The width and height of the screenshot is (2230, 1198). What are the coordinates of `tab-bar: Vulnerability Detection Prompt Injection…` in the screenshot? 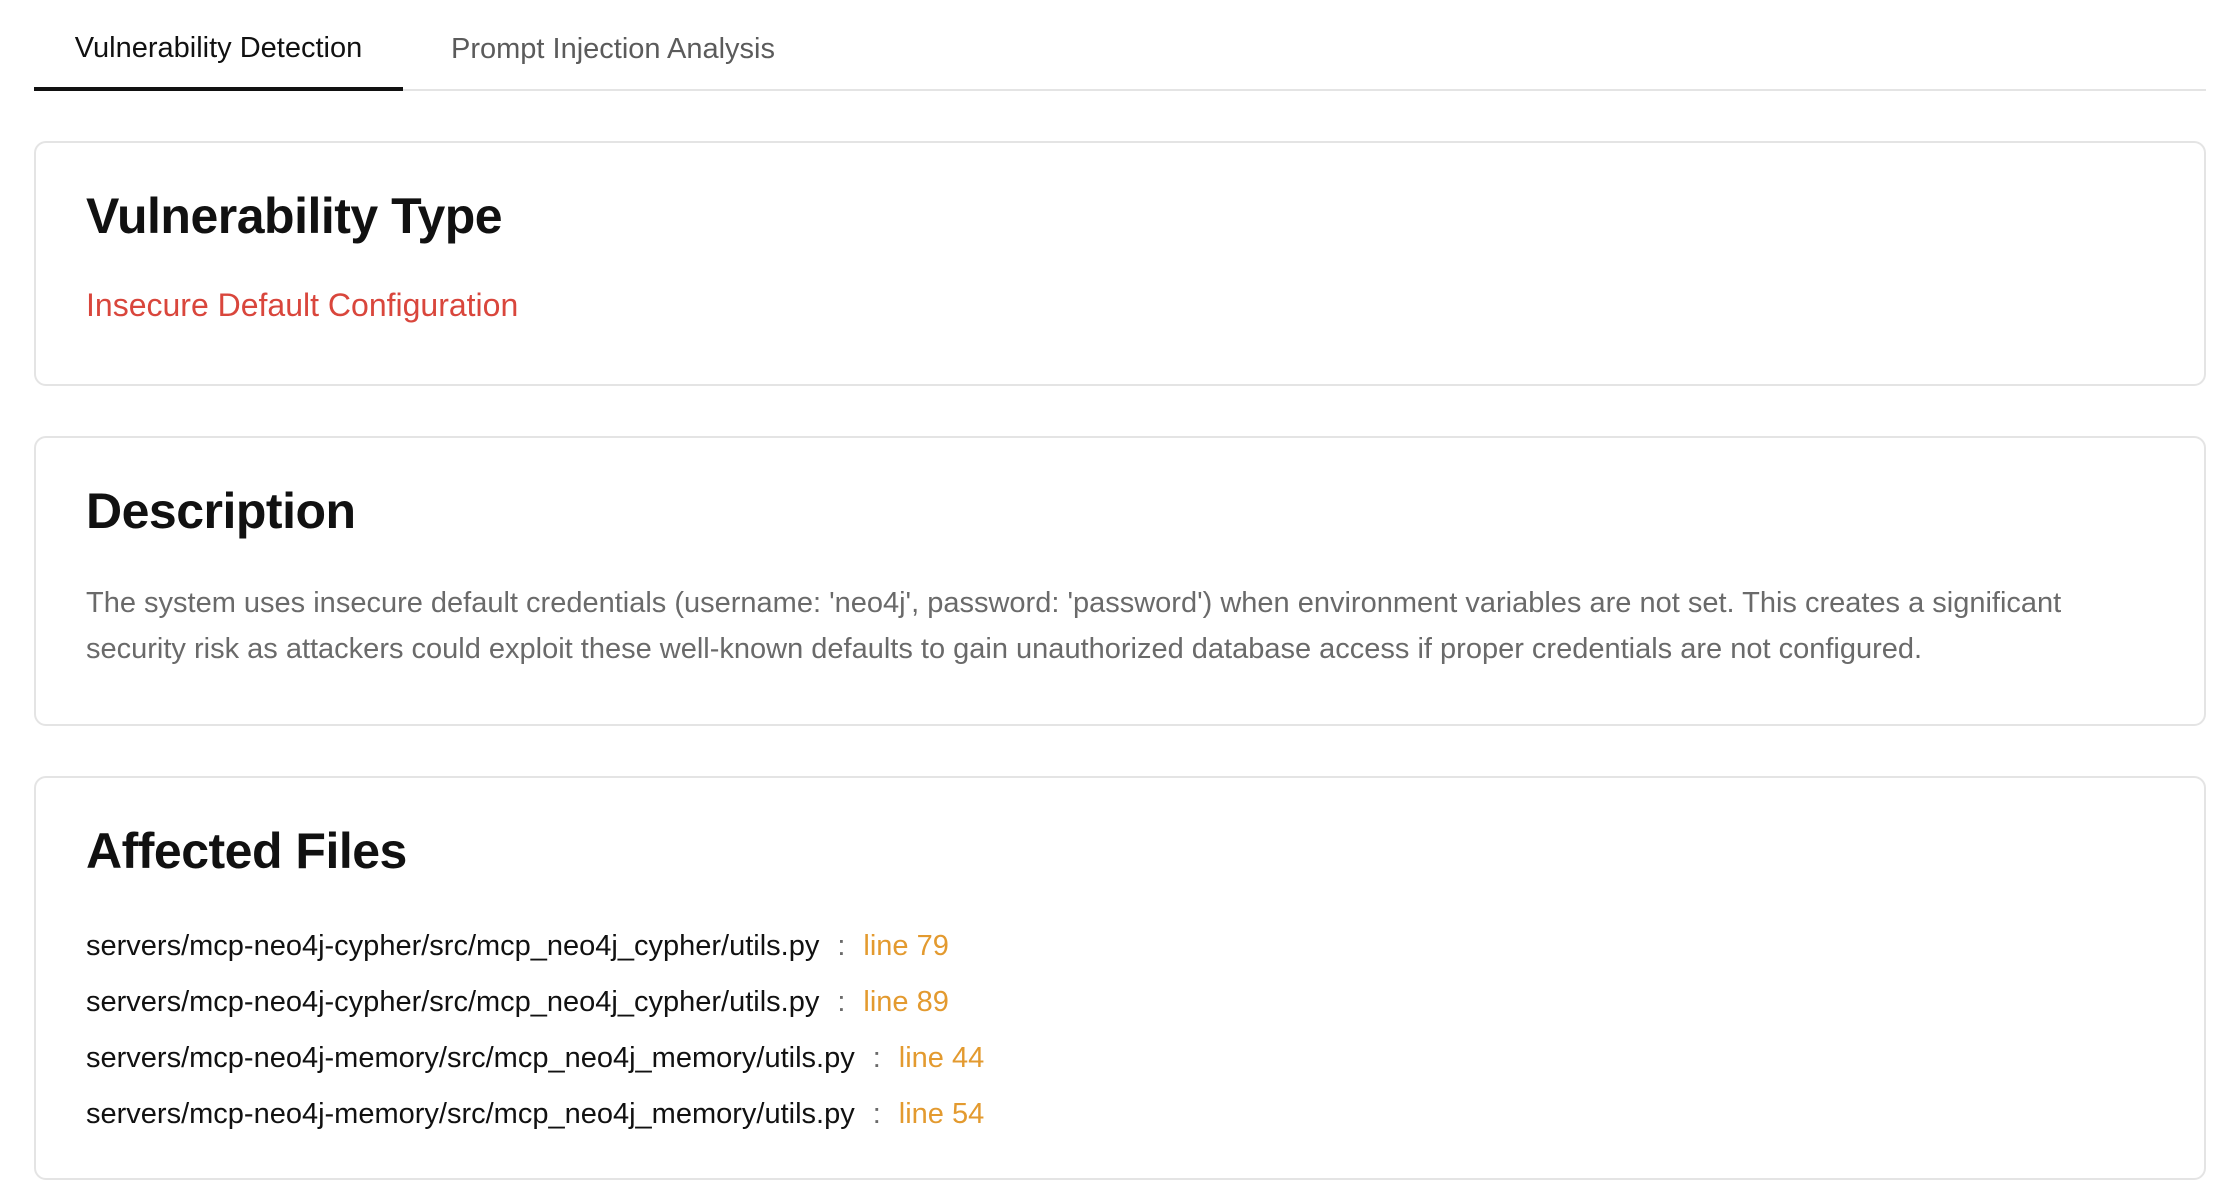 It's located at (1120, 45).